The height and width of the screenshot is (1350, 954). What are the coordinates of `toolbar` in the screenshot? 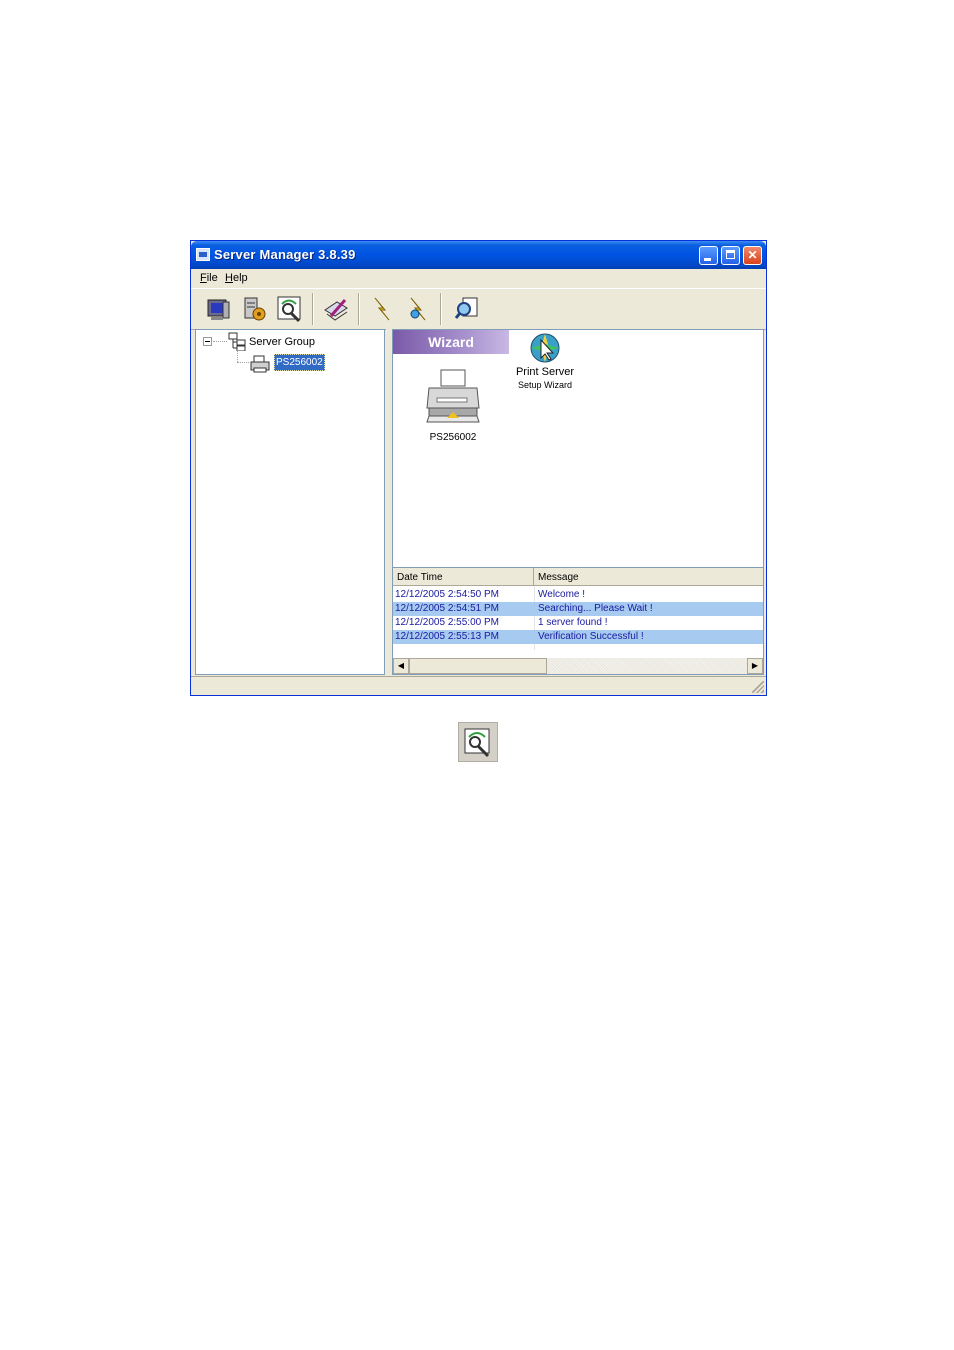 It's located at (478, 309).